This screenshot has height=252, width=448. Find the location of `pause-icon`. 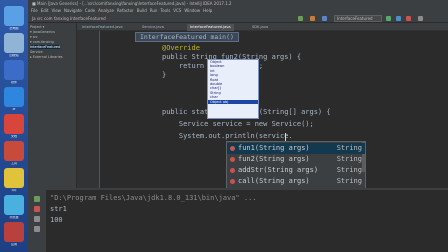

pause-icon is located at coordinates (37, 219).